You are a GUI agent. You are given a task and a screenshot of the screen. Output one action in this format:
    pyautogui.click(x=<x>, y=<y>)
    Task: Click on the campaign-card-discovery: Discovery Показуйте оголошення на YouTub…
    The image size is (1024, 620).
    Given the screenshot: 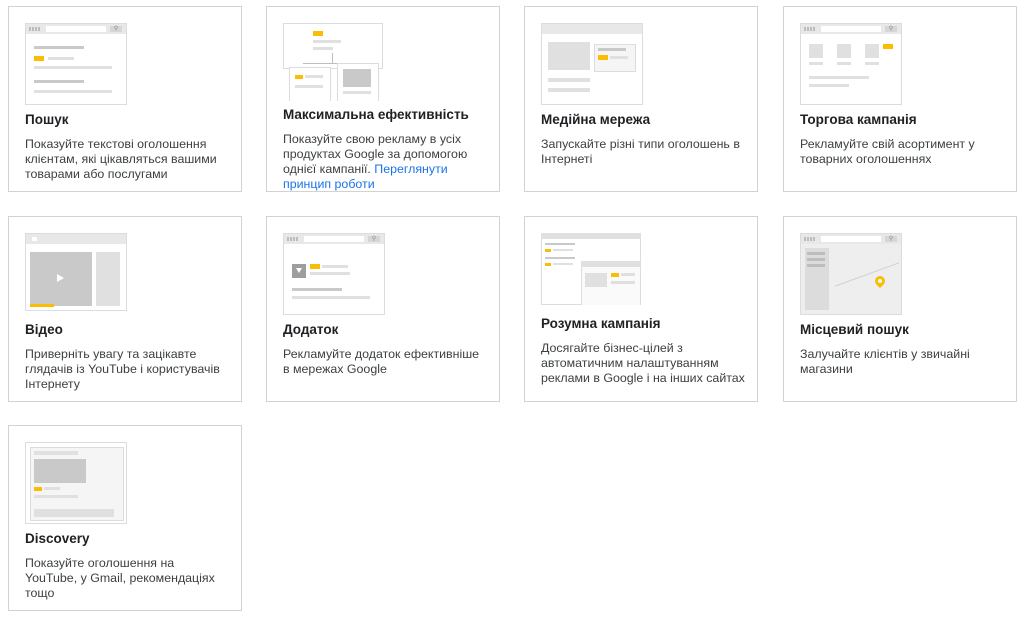 What is the action you would take?
    pyautogui.click(x=125, y=518)
    